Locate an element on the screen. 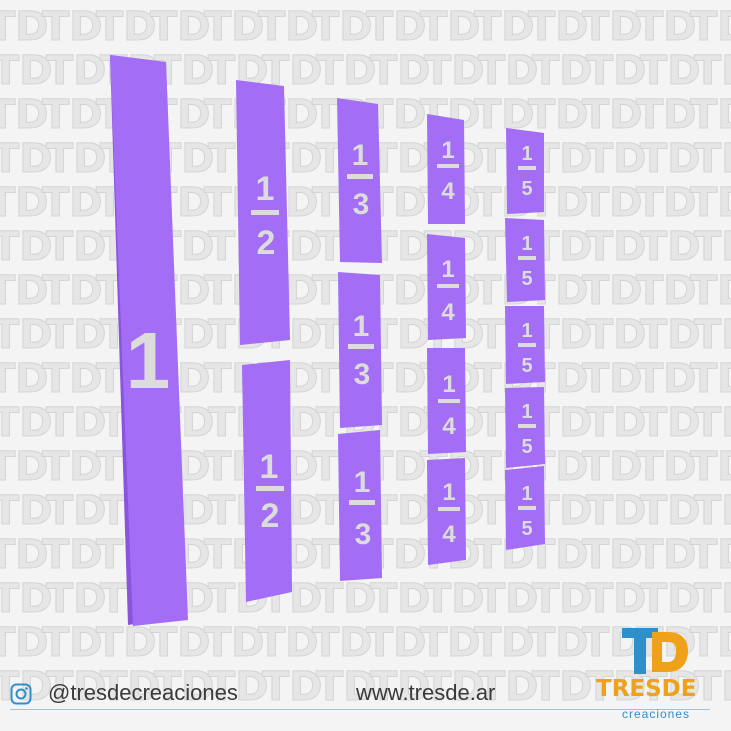  instagram-icon is located at coordinates (21, 694).